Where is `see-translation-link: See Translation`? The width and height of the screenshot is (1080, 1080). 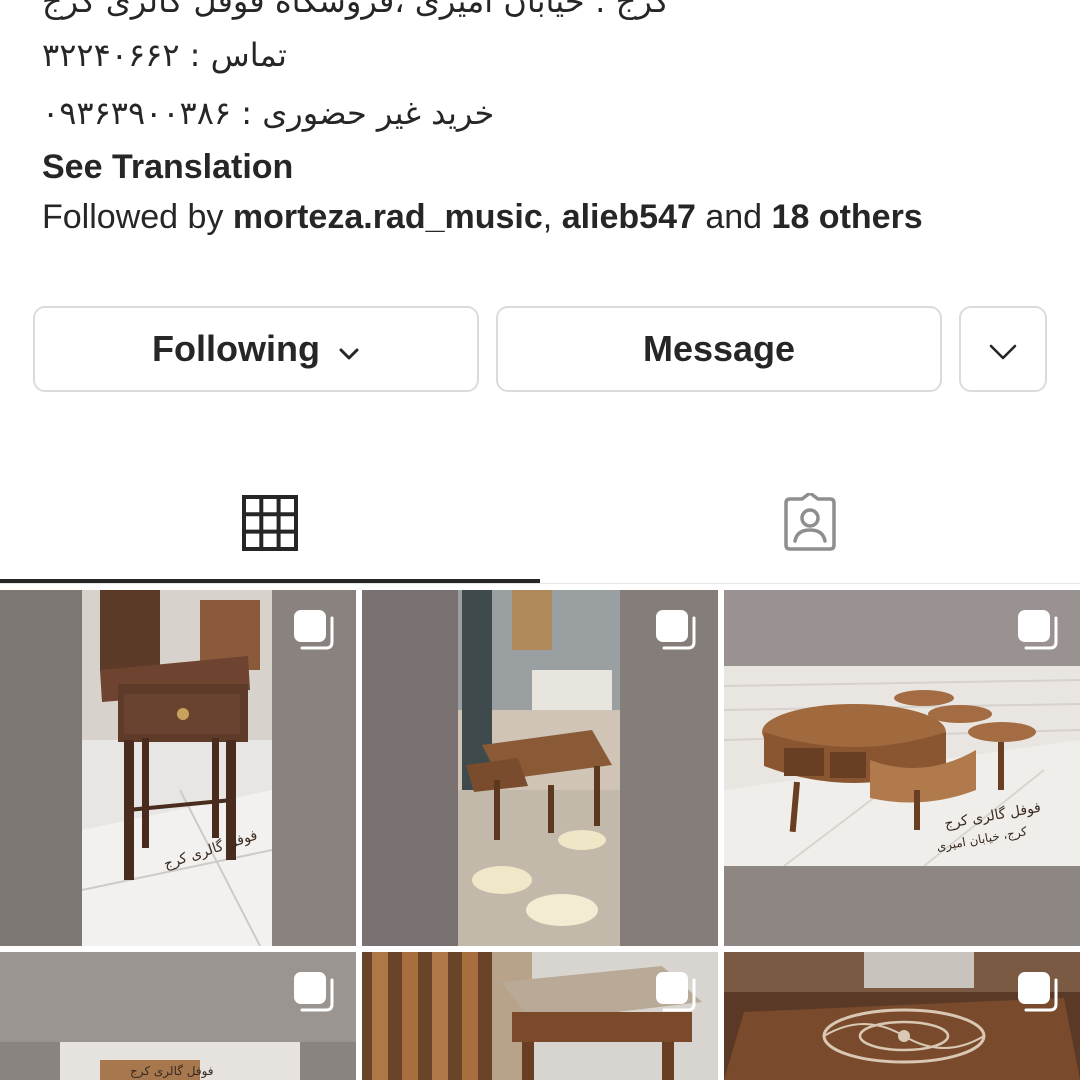
see-translation-link: See Translation is located at coordinates (167, 167).